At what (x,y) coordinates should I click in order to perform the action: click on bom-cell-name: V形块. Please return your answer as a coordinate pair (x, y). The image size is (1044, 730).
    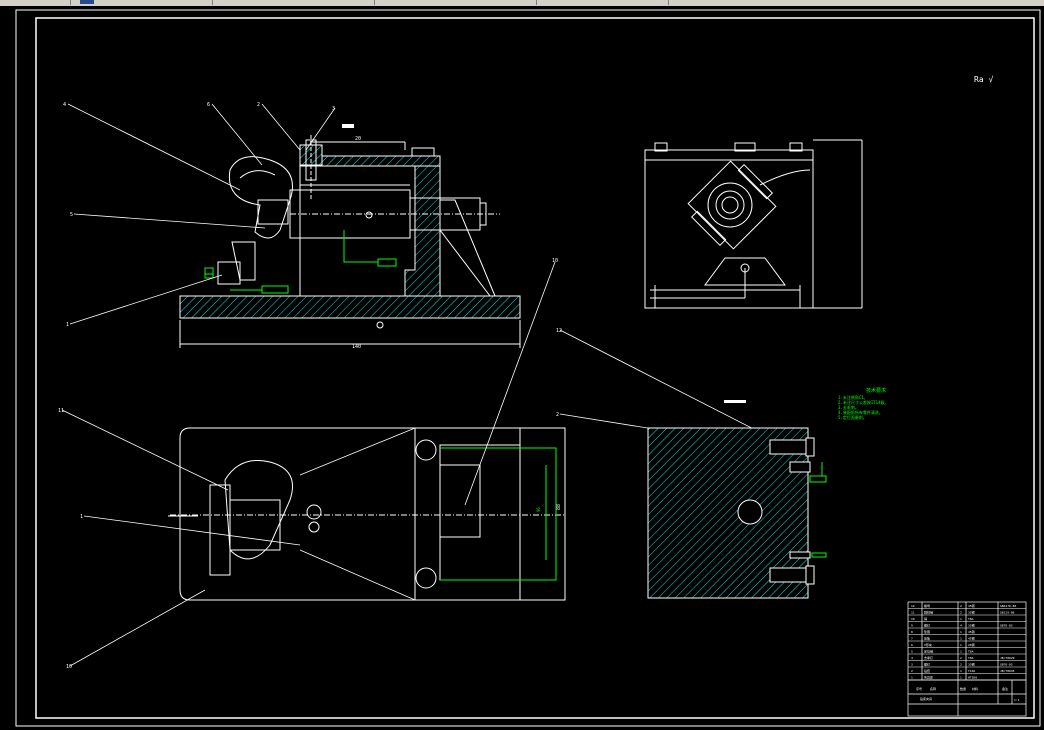
    Looking at the image, I should click on (928, 644).